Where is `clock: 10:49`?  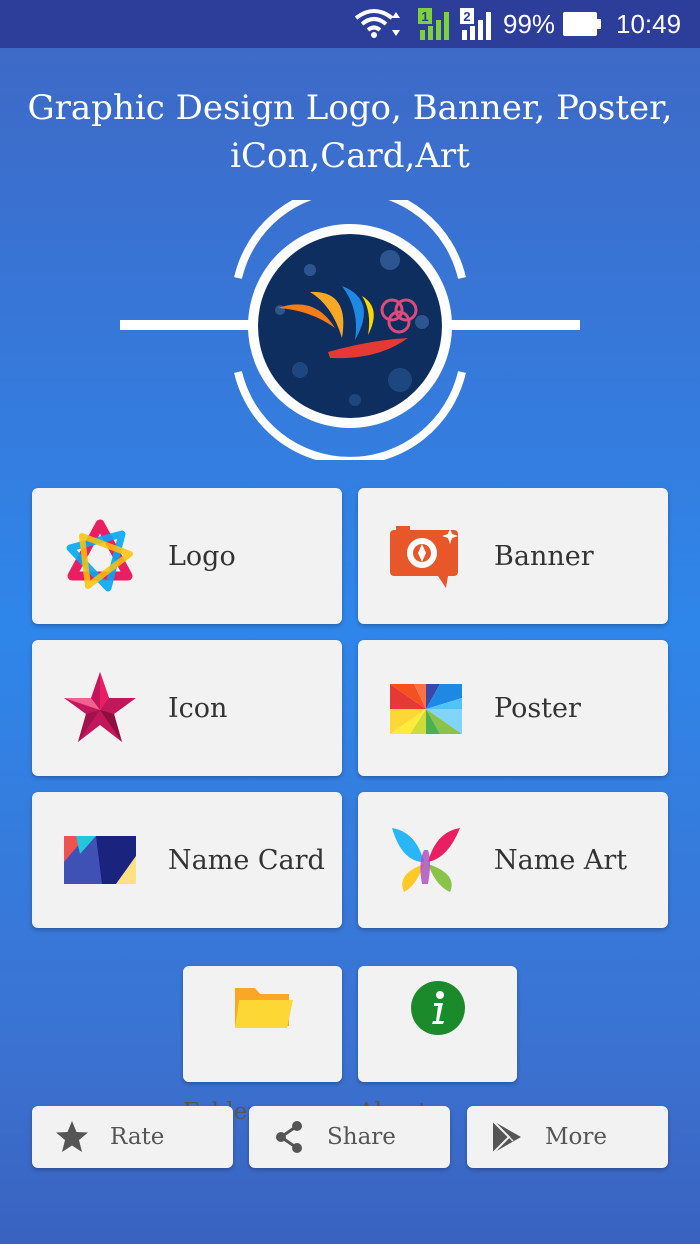
clock: 10:49 is located at coordinates (649, 23).